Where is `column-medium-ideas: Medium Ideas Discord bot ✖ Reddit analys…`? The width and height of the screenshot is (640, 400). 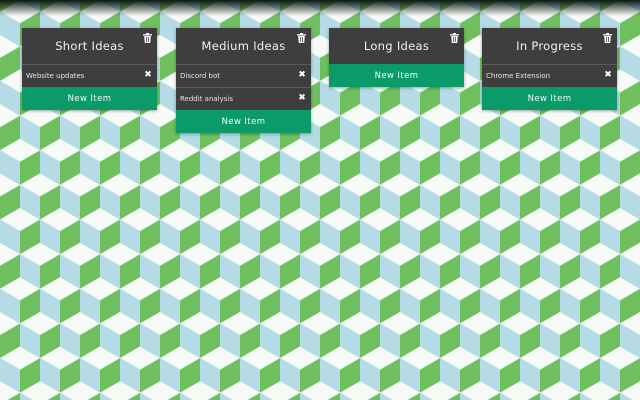
column-medium-ideas: Medium Ideas Discord bot ✖ Reddit analys… is located at coordinates (243, 80).